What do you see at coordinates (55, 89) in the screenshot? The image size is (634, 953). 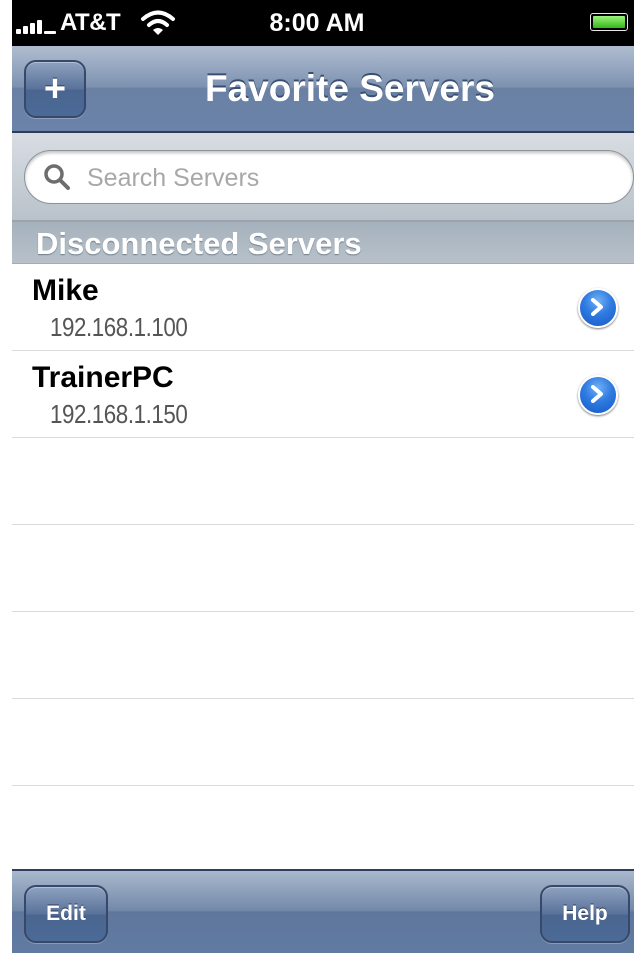 I see `add-server-button: +` at bounding box center [55, 89].